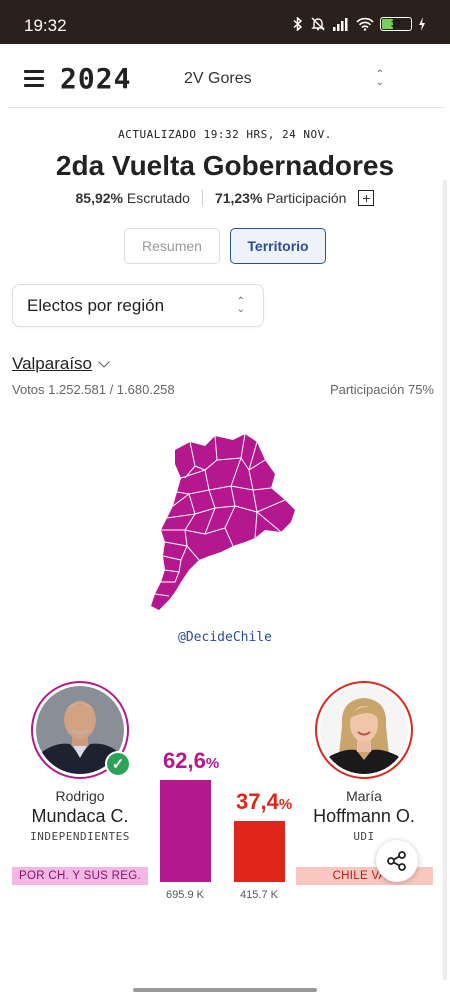 The width and height of the screenshot is (450, 1000). What do you see at coordinates (172, 246) in the screenshot?
I see `tab-resumen: Resumen` at bounding box center [172, 246].